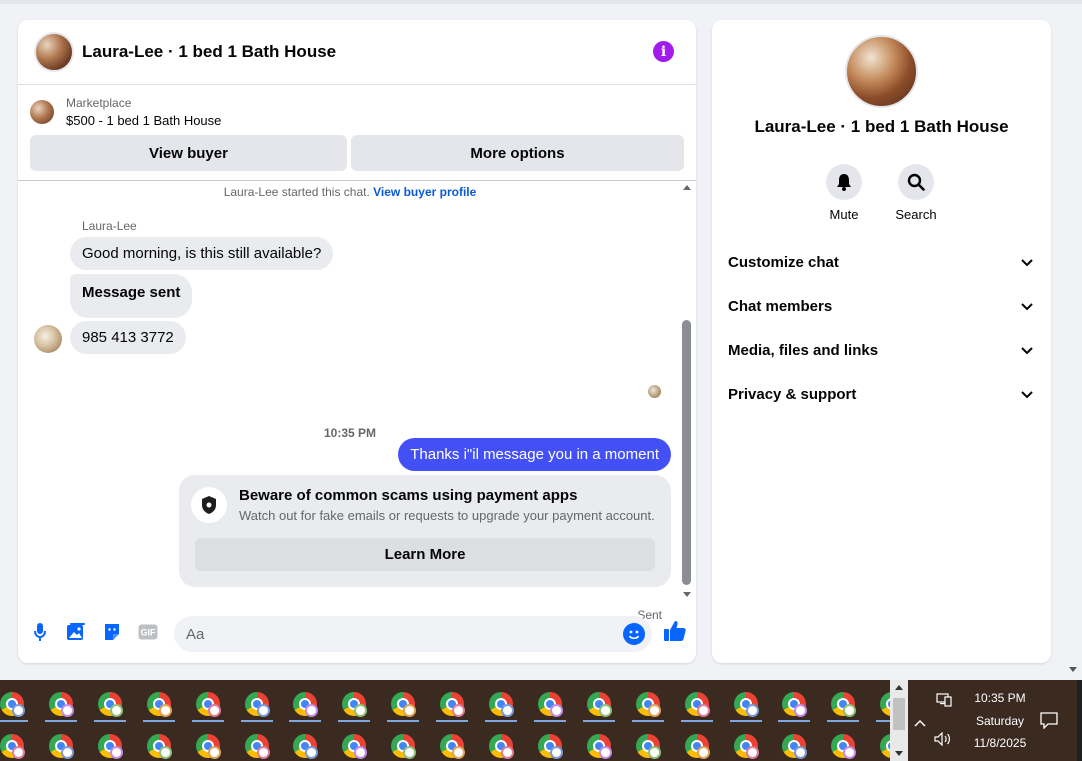 Image resolution: width=1082 pixels, height=761 pixels. I want to click on gif-icon: GIF, so click(148, 632).